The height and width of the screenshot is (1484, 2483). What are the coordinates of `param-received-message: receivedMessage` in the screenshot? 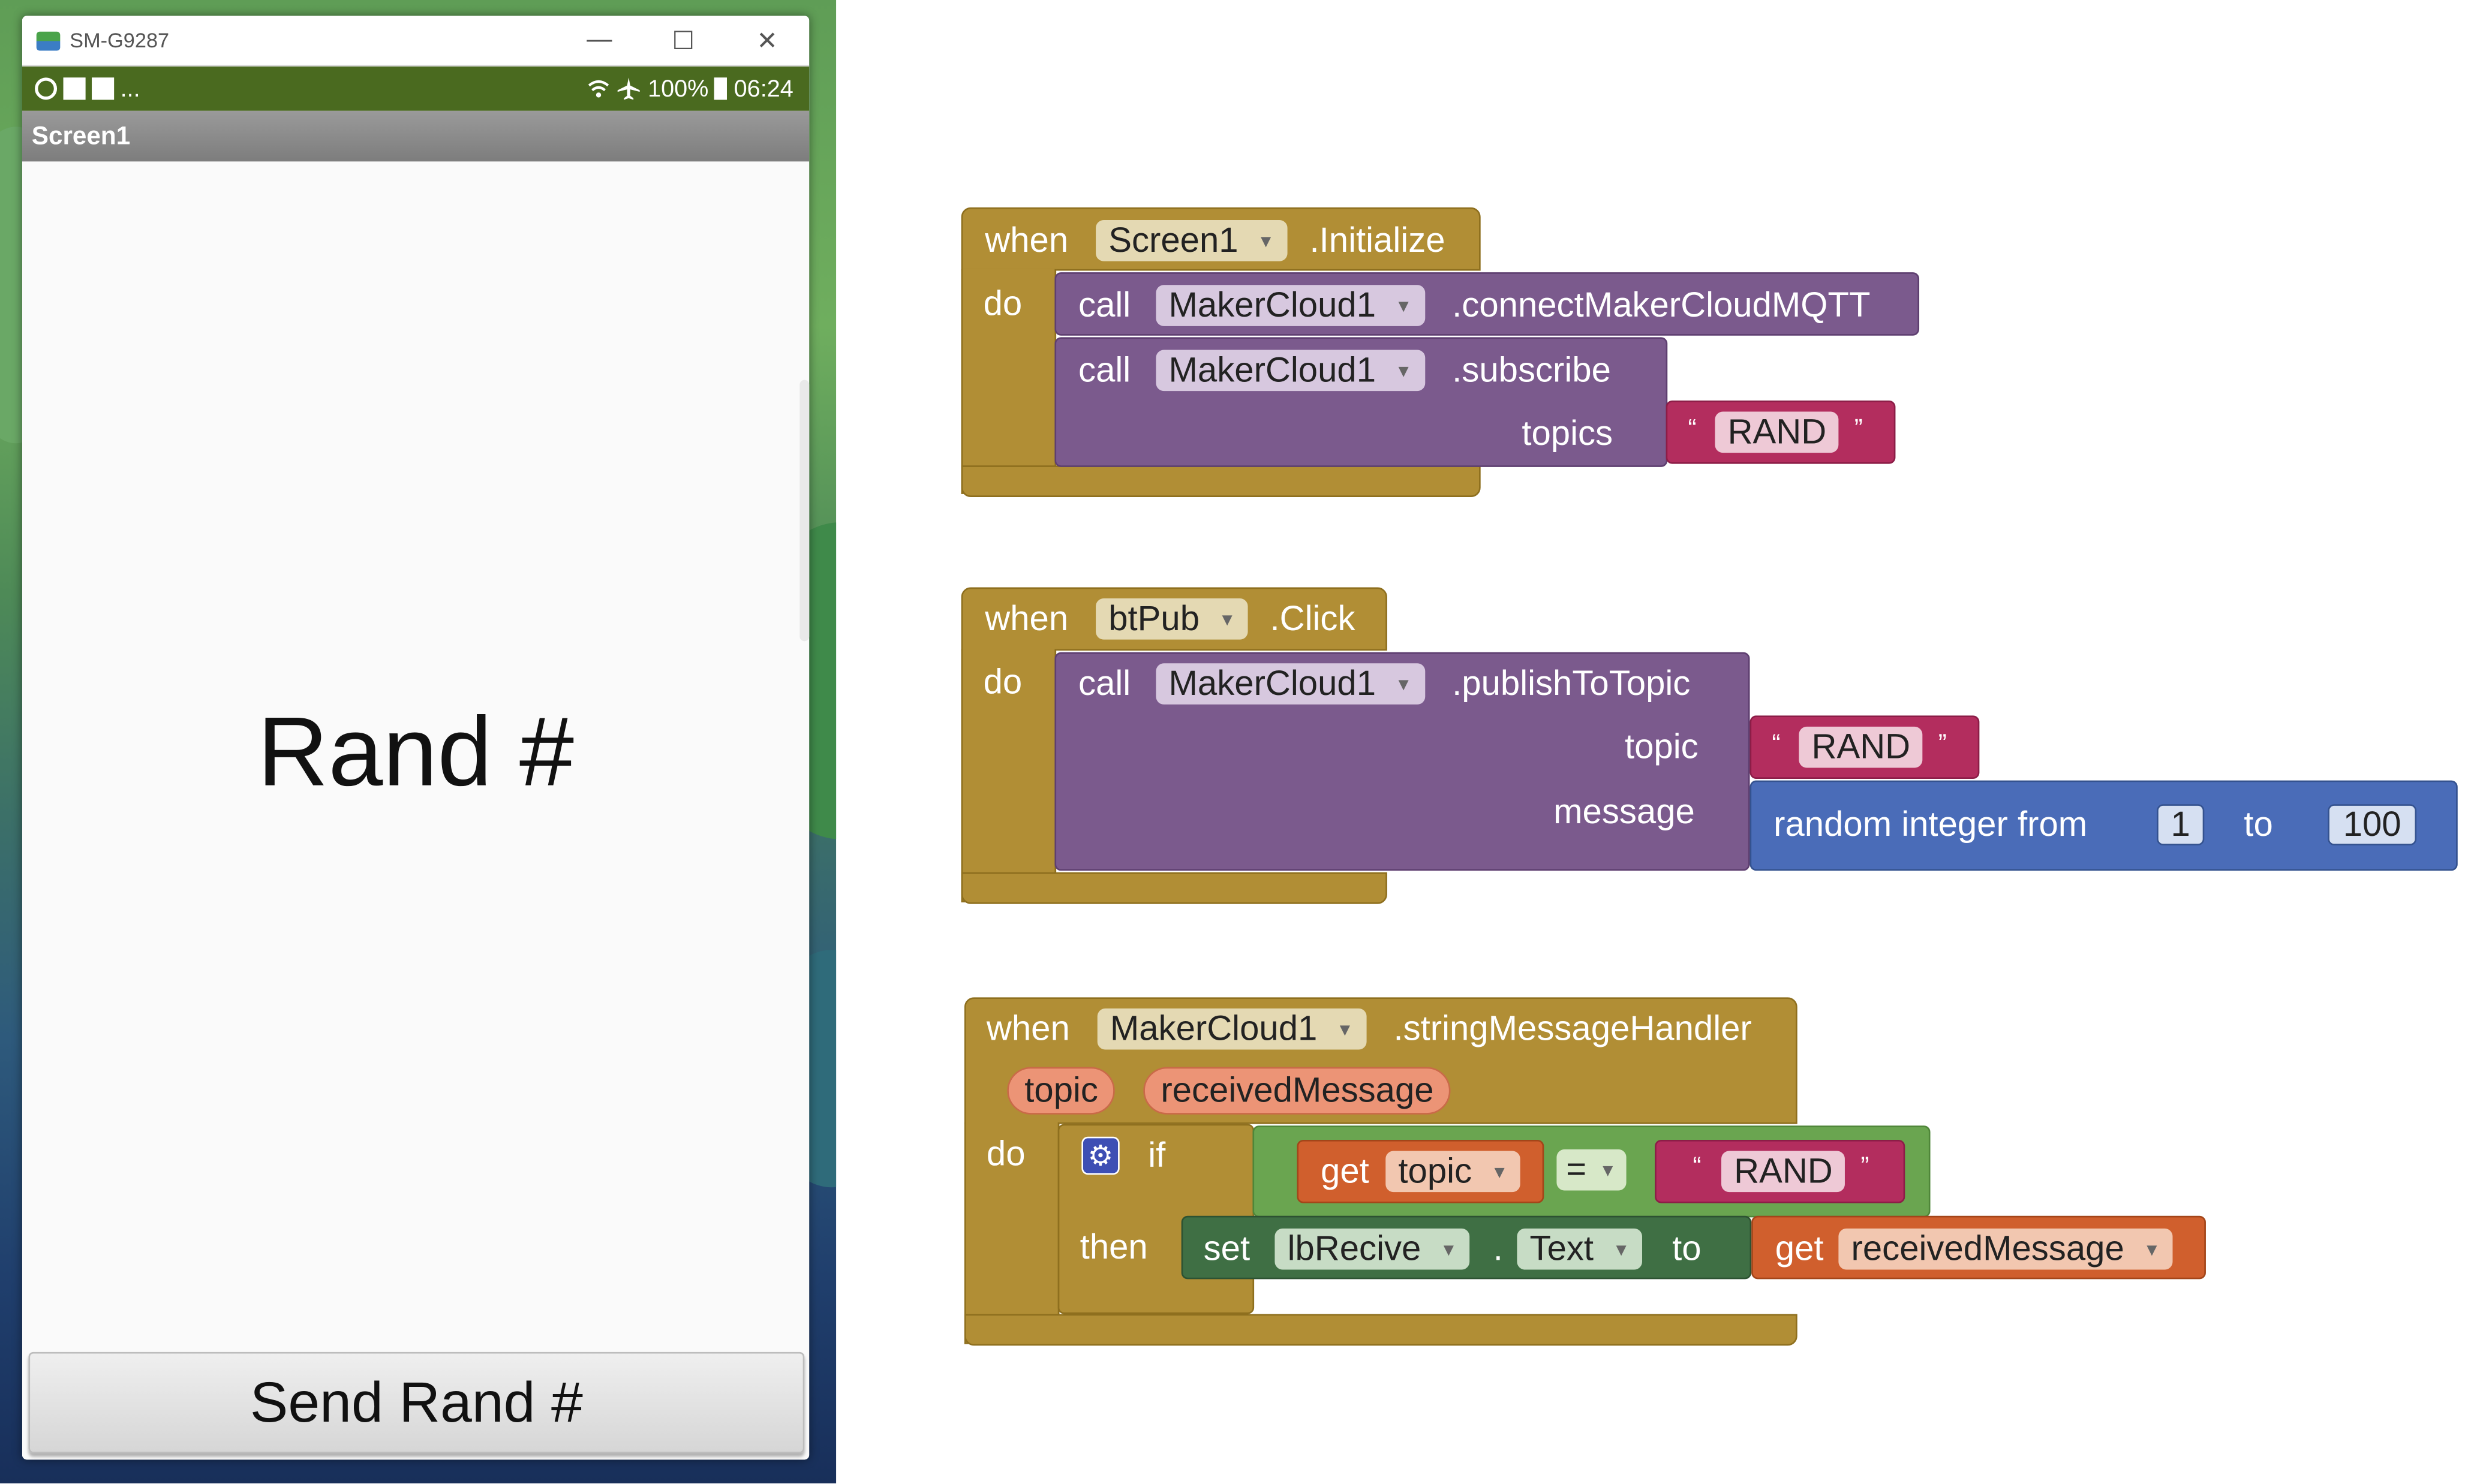 It's located at (1297, 1091).